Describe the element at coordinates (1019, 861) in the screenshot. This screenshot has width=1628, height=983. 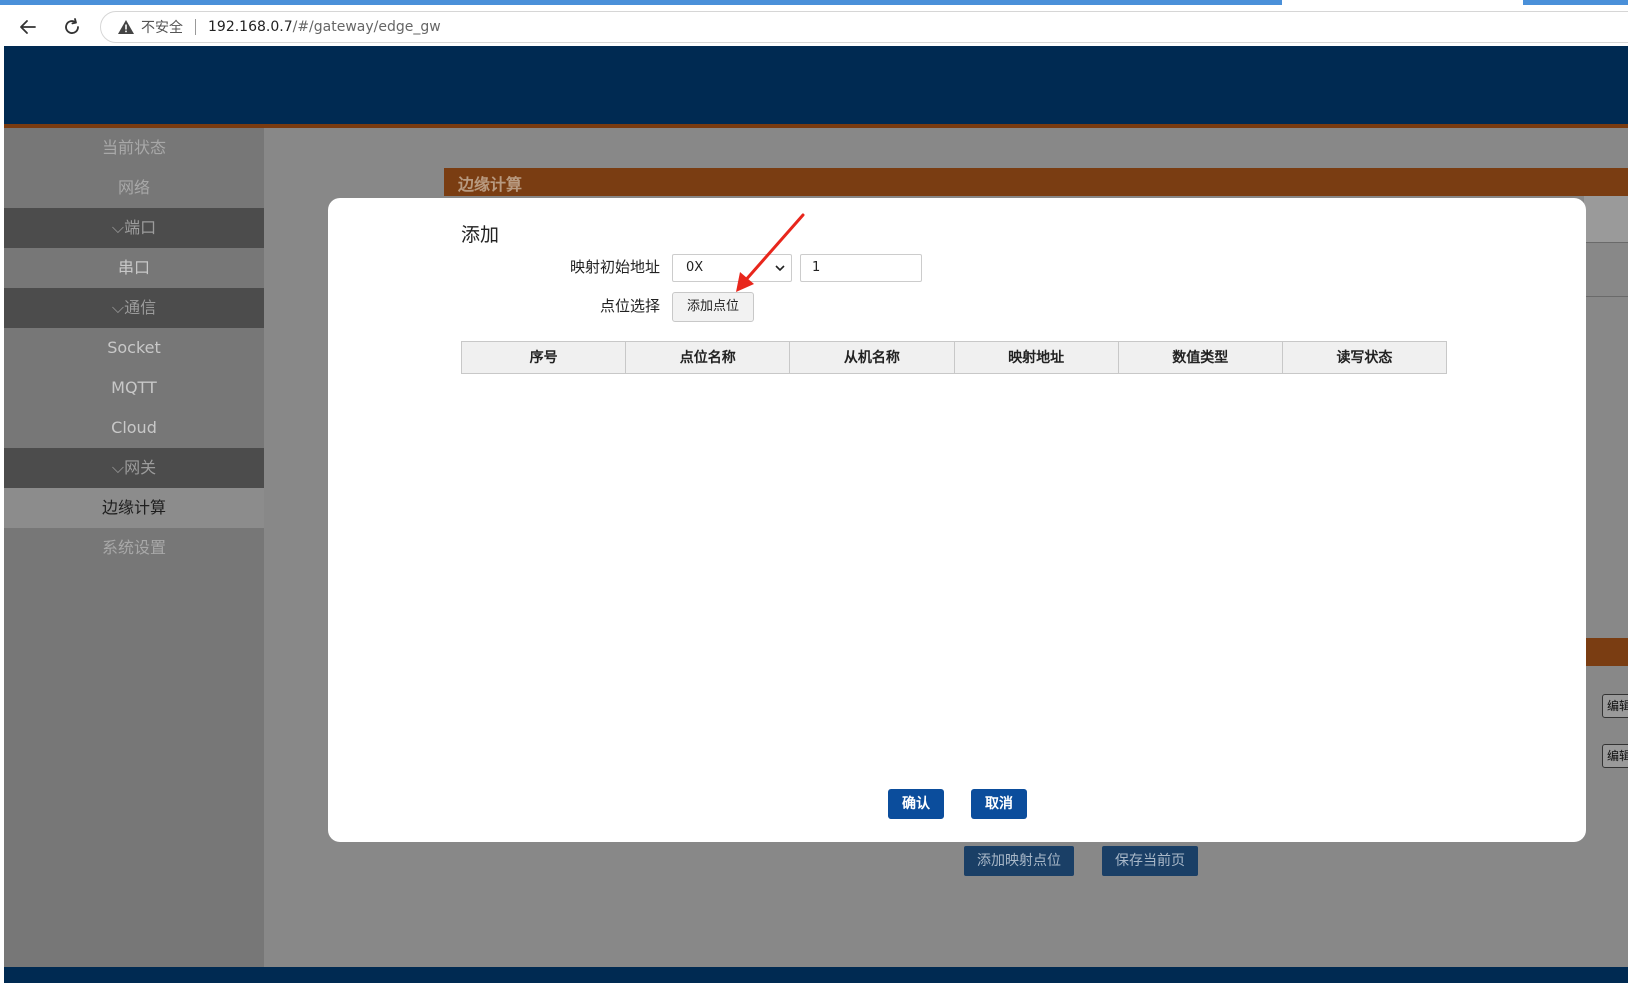
I see `add-mapping-point-button: 添加映射点位` at that location.